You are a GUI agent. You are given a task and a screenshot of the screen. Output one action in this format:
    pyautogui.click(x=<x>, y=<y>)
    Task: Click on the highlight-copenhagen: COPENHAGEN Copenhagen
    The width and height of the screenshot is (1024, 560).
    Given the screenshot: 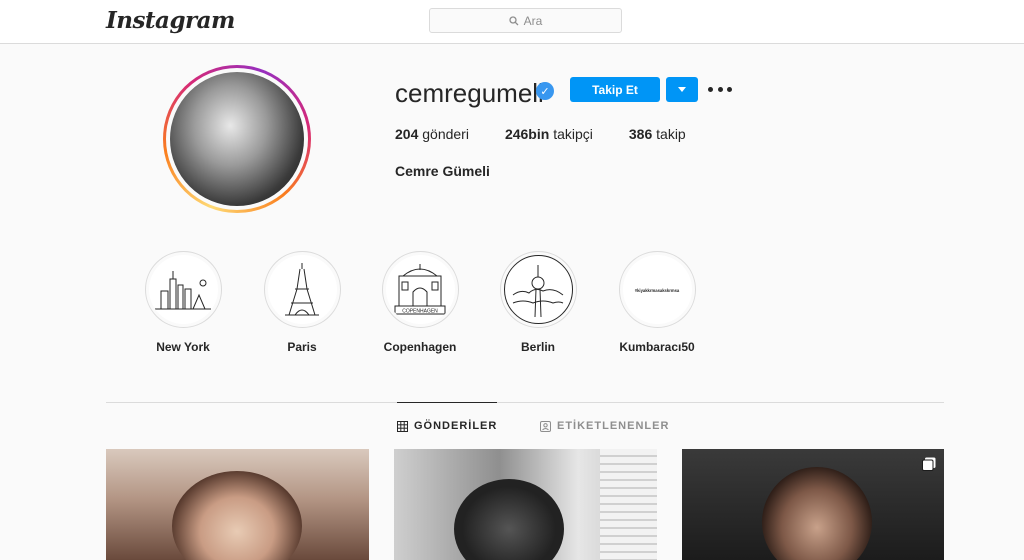 What is the action you would take?
    pyautogui.click(x=420, y=302)
    